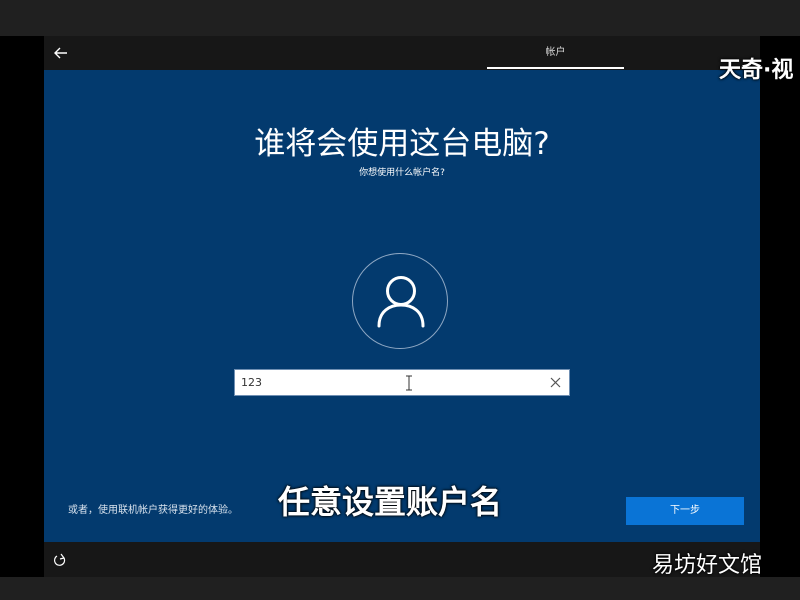 This screenshot has width=800, height=600. I want to click on username-input, so click(391, 382).